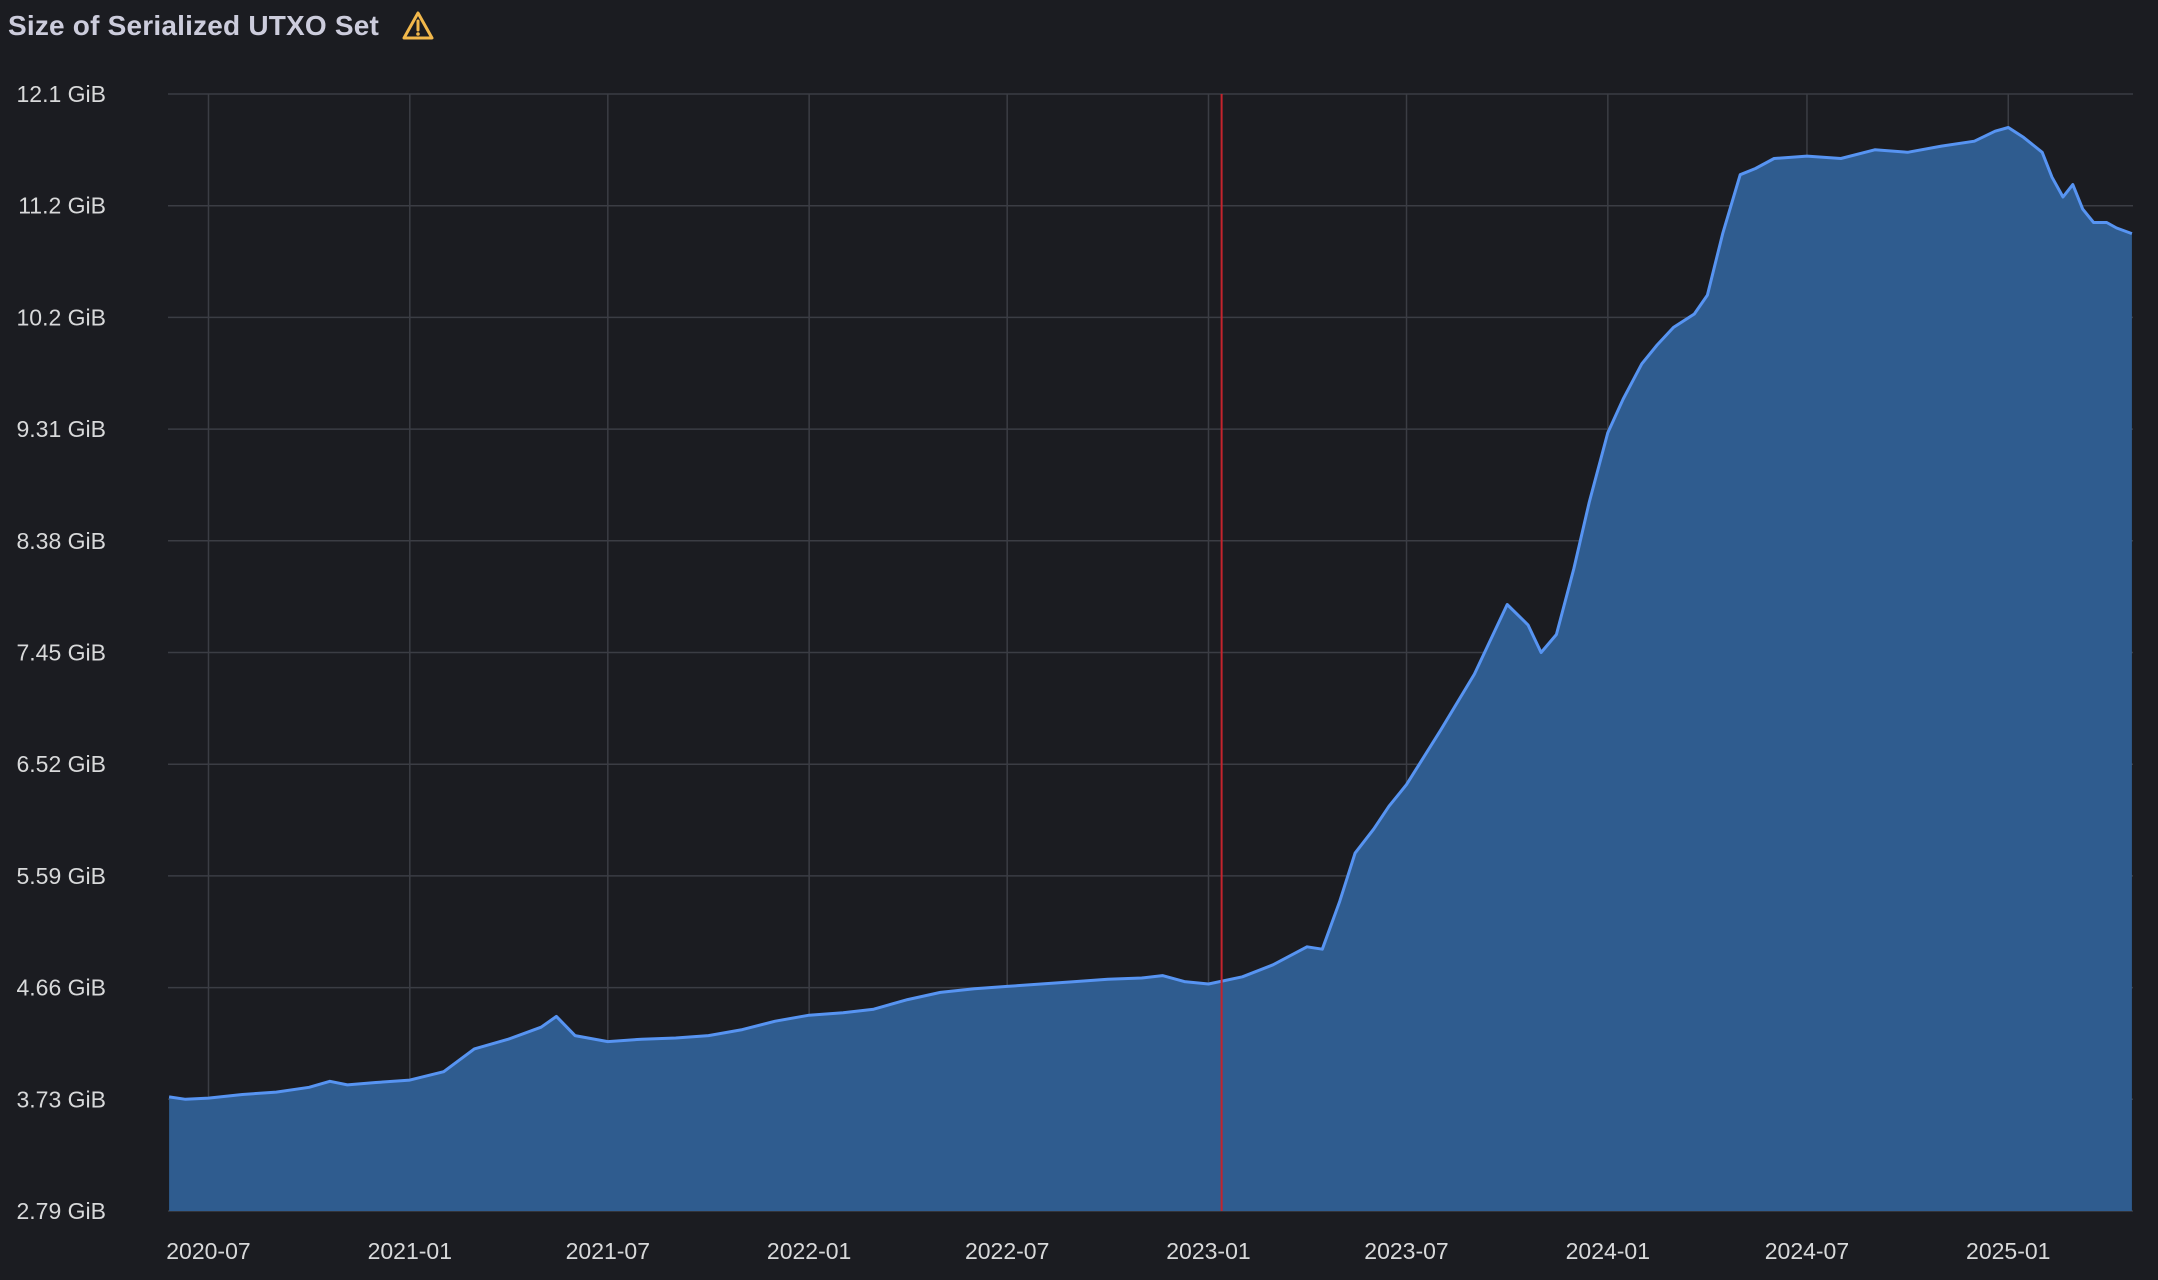 The height and width of the screenshot is (1280, 2158). What do you see at coordinates (62, 429) in the screenshot?
I see `y-tick-label: 9.31 GiB` at bounding box center [62, 429].